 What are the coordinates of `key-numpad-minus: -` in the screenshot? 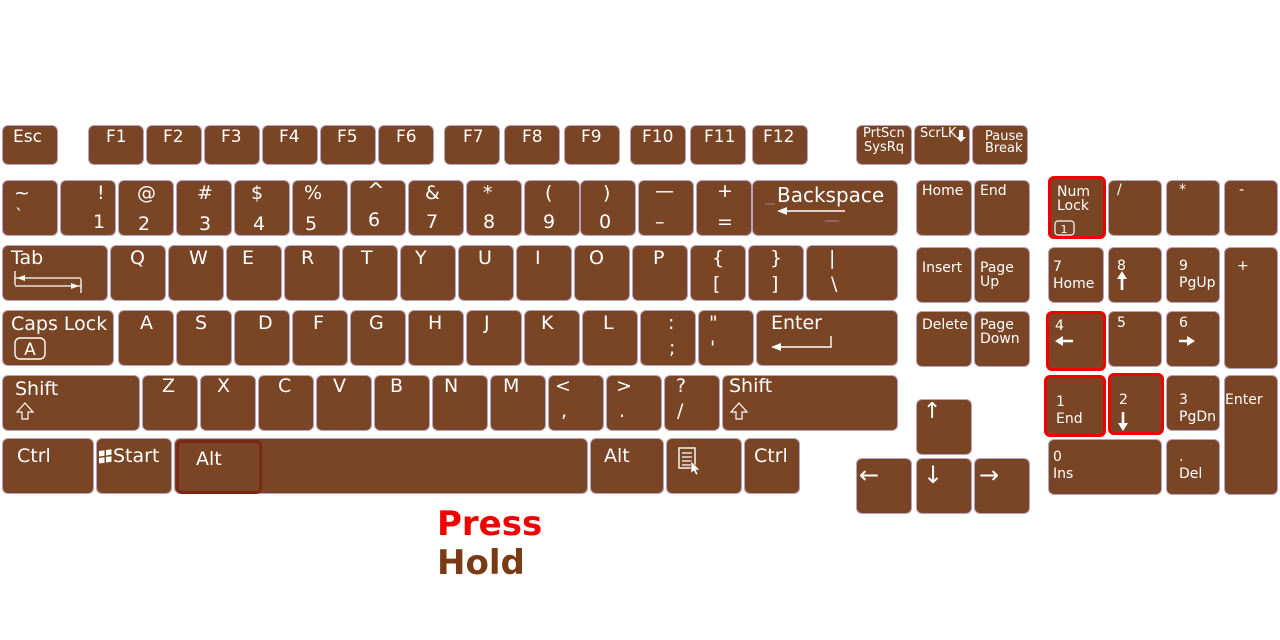 It's located at (1251, 208).